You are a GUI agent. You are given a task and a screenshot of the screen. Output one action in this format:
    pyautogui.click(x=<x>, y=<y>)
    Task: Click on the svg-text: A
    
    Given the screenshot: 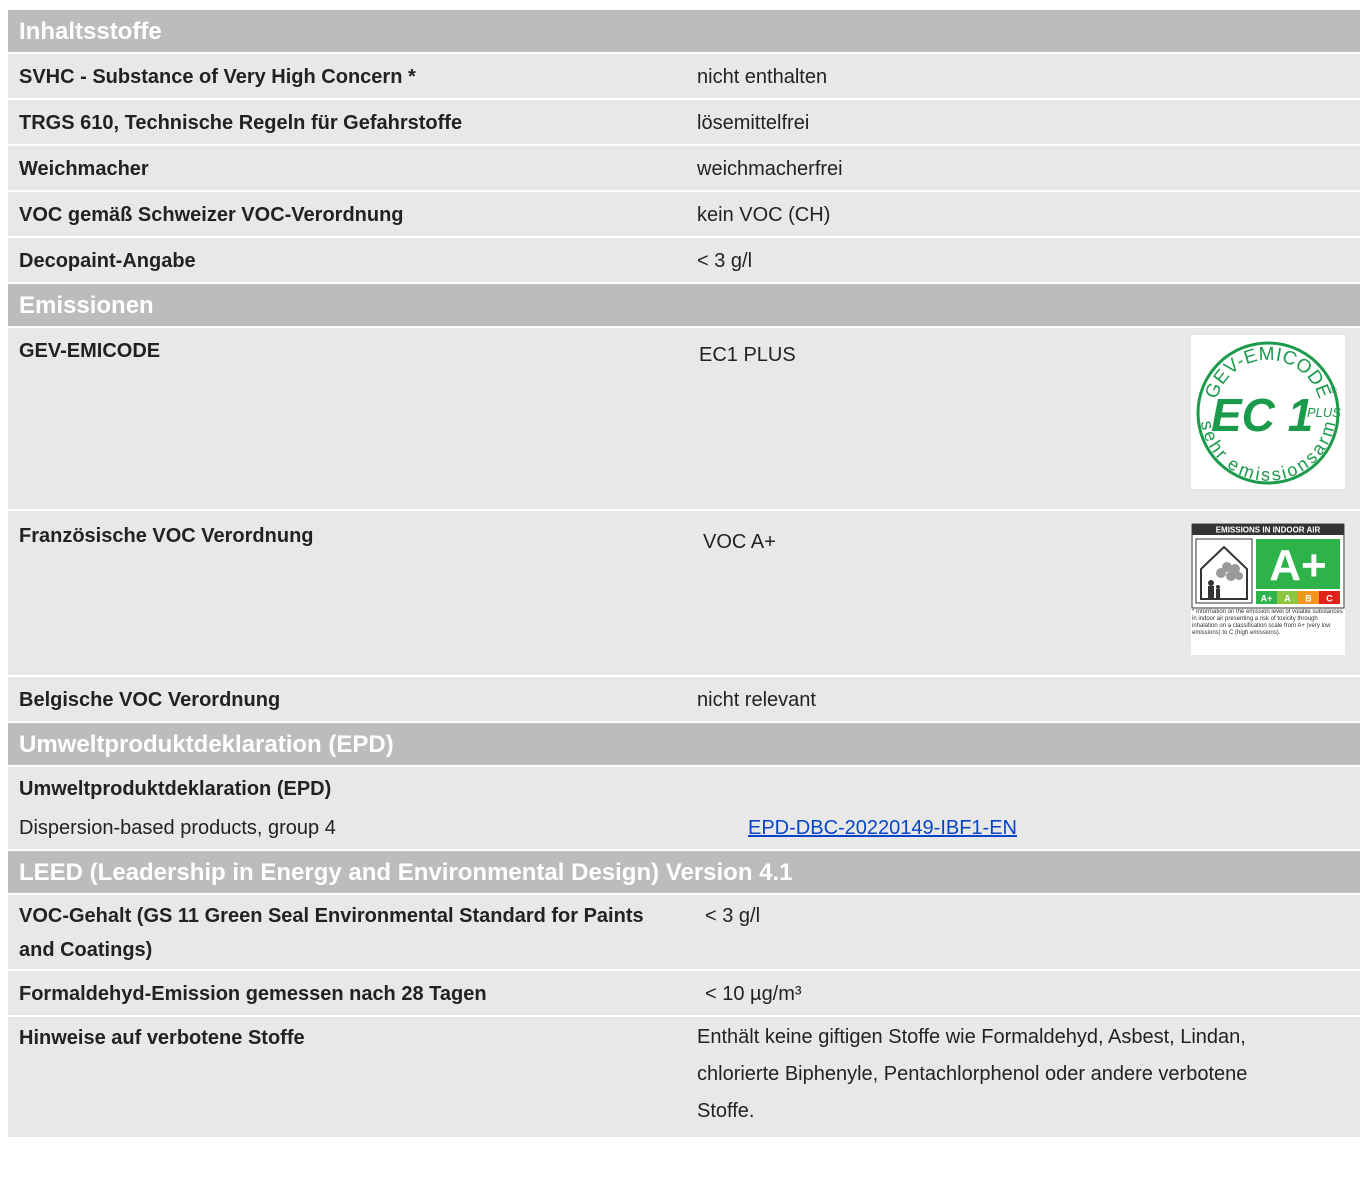 What is the action you would take?
    pyautogui.click(x=1287, y=599)
    